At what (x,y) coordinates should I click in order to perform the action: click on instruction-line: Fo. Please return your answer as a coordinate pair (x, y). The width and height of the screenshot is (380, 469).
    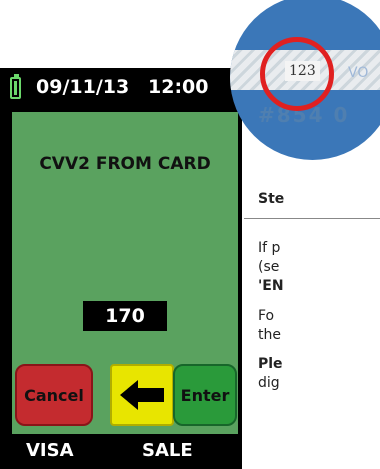
    Looking at the image, I should click on (266, 316).